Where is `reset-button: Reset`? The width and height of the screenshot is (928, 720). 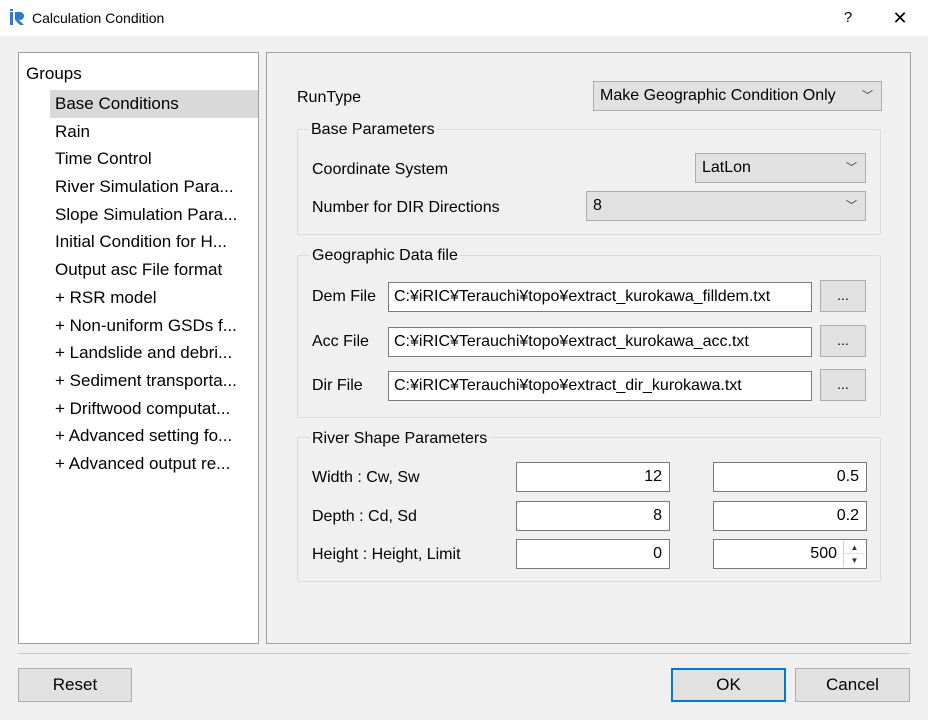
reset-button: Reset is located at coordinates (75, 685).